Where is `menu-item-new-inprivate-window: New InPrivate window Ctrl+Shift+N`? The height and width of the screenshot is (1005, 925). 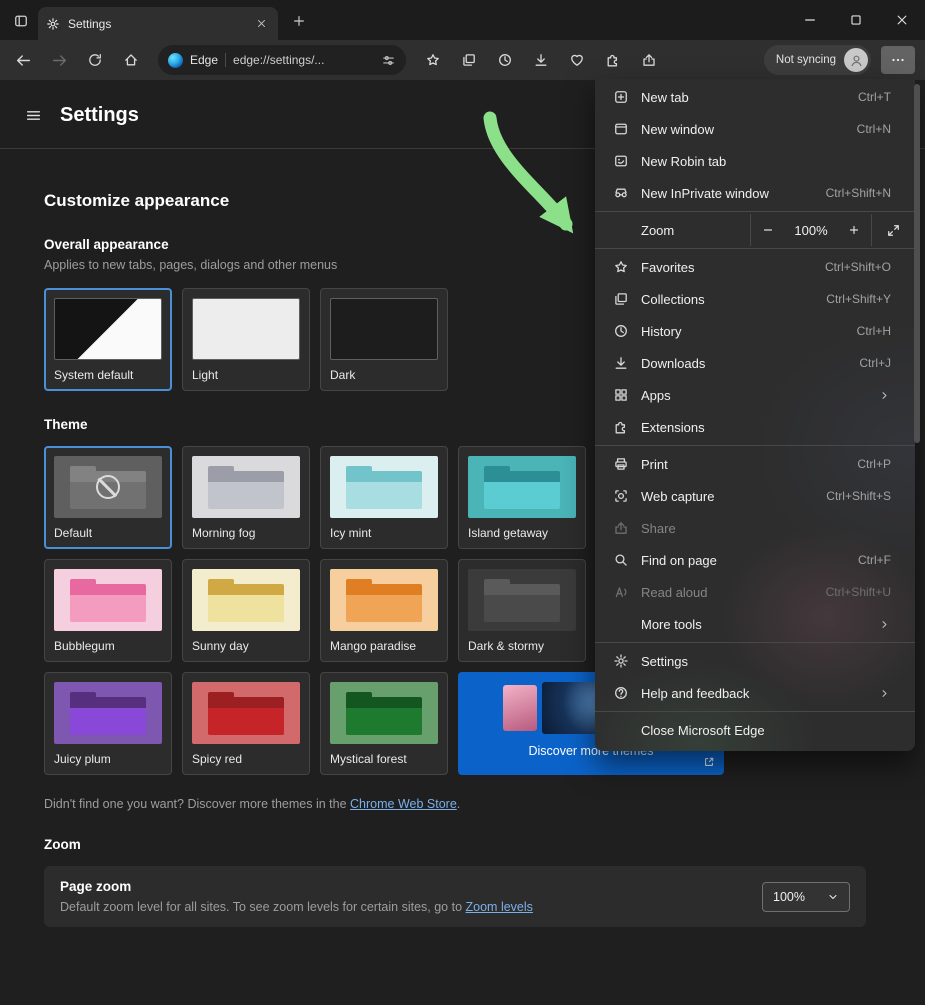 menu-item-new-inprivate-window: New InPrivate window Ctrl+Shift+N is located at coordinates (755, 193).